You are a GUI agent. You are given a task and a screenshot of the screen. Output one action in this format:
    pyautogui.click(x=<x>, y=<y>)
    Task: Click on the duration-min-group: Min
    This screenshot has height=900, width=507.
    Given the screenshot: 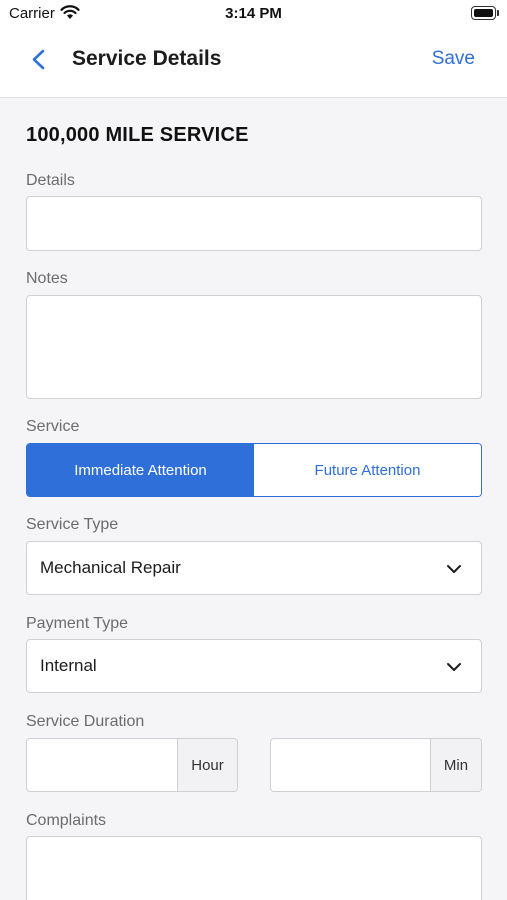 What is the action you would take?
    pyautogui.click(x=376, y=765)
    